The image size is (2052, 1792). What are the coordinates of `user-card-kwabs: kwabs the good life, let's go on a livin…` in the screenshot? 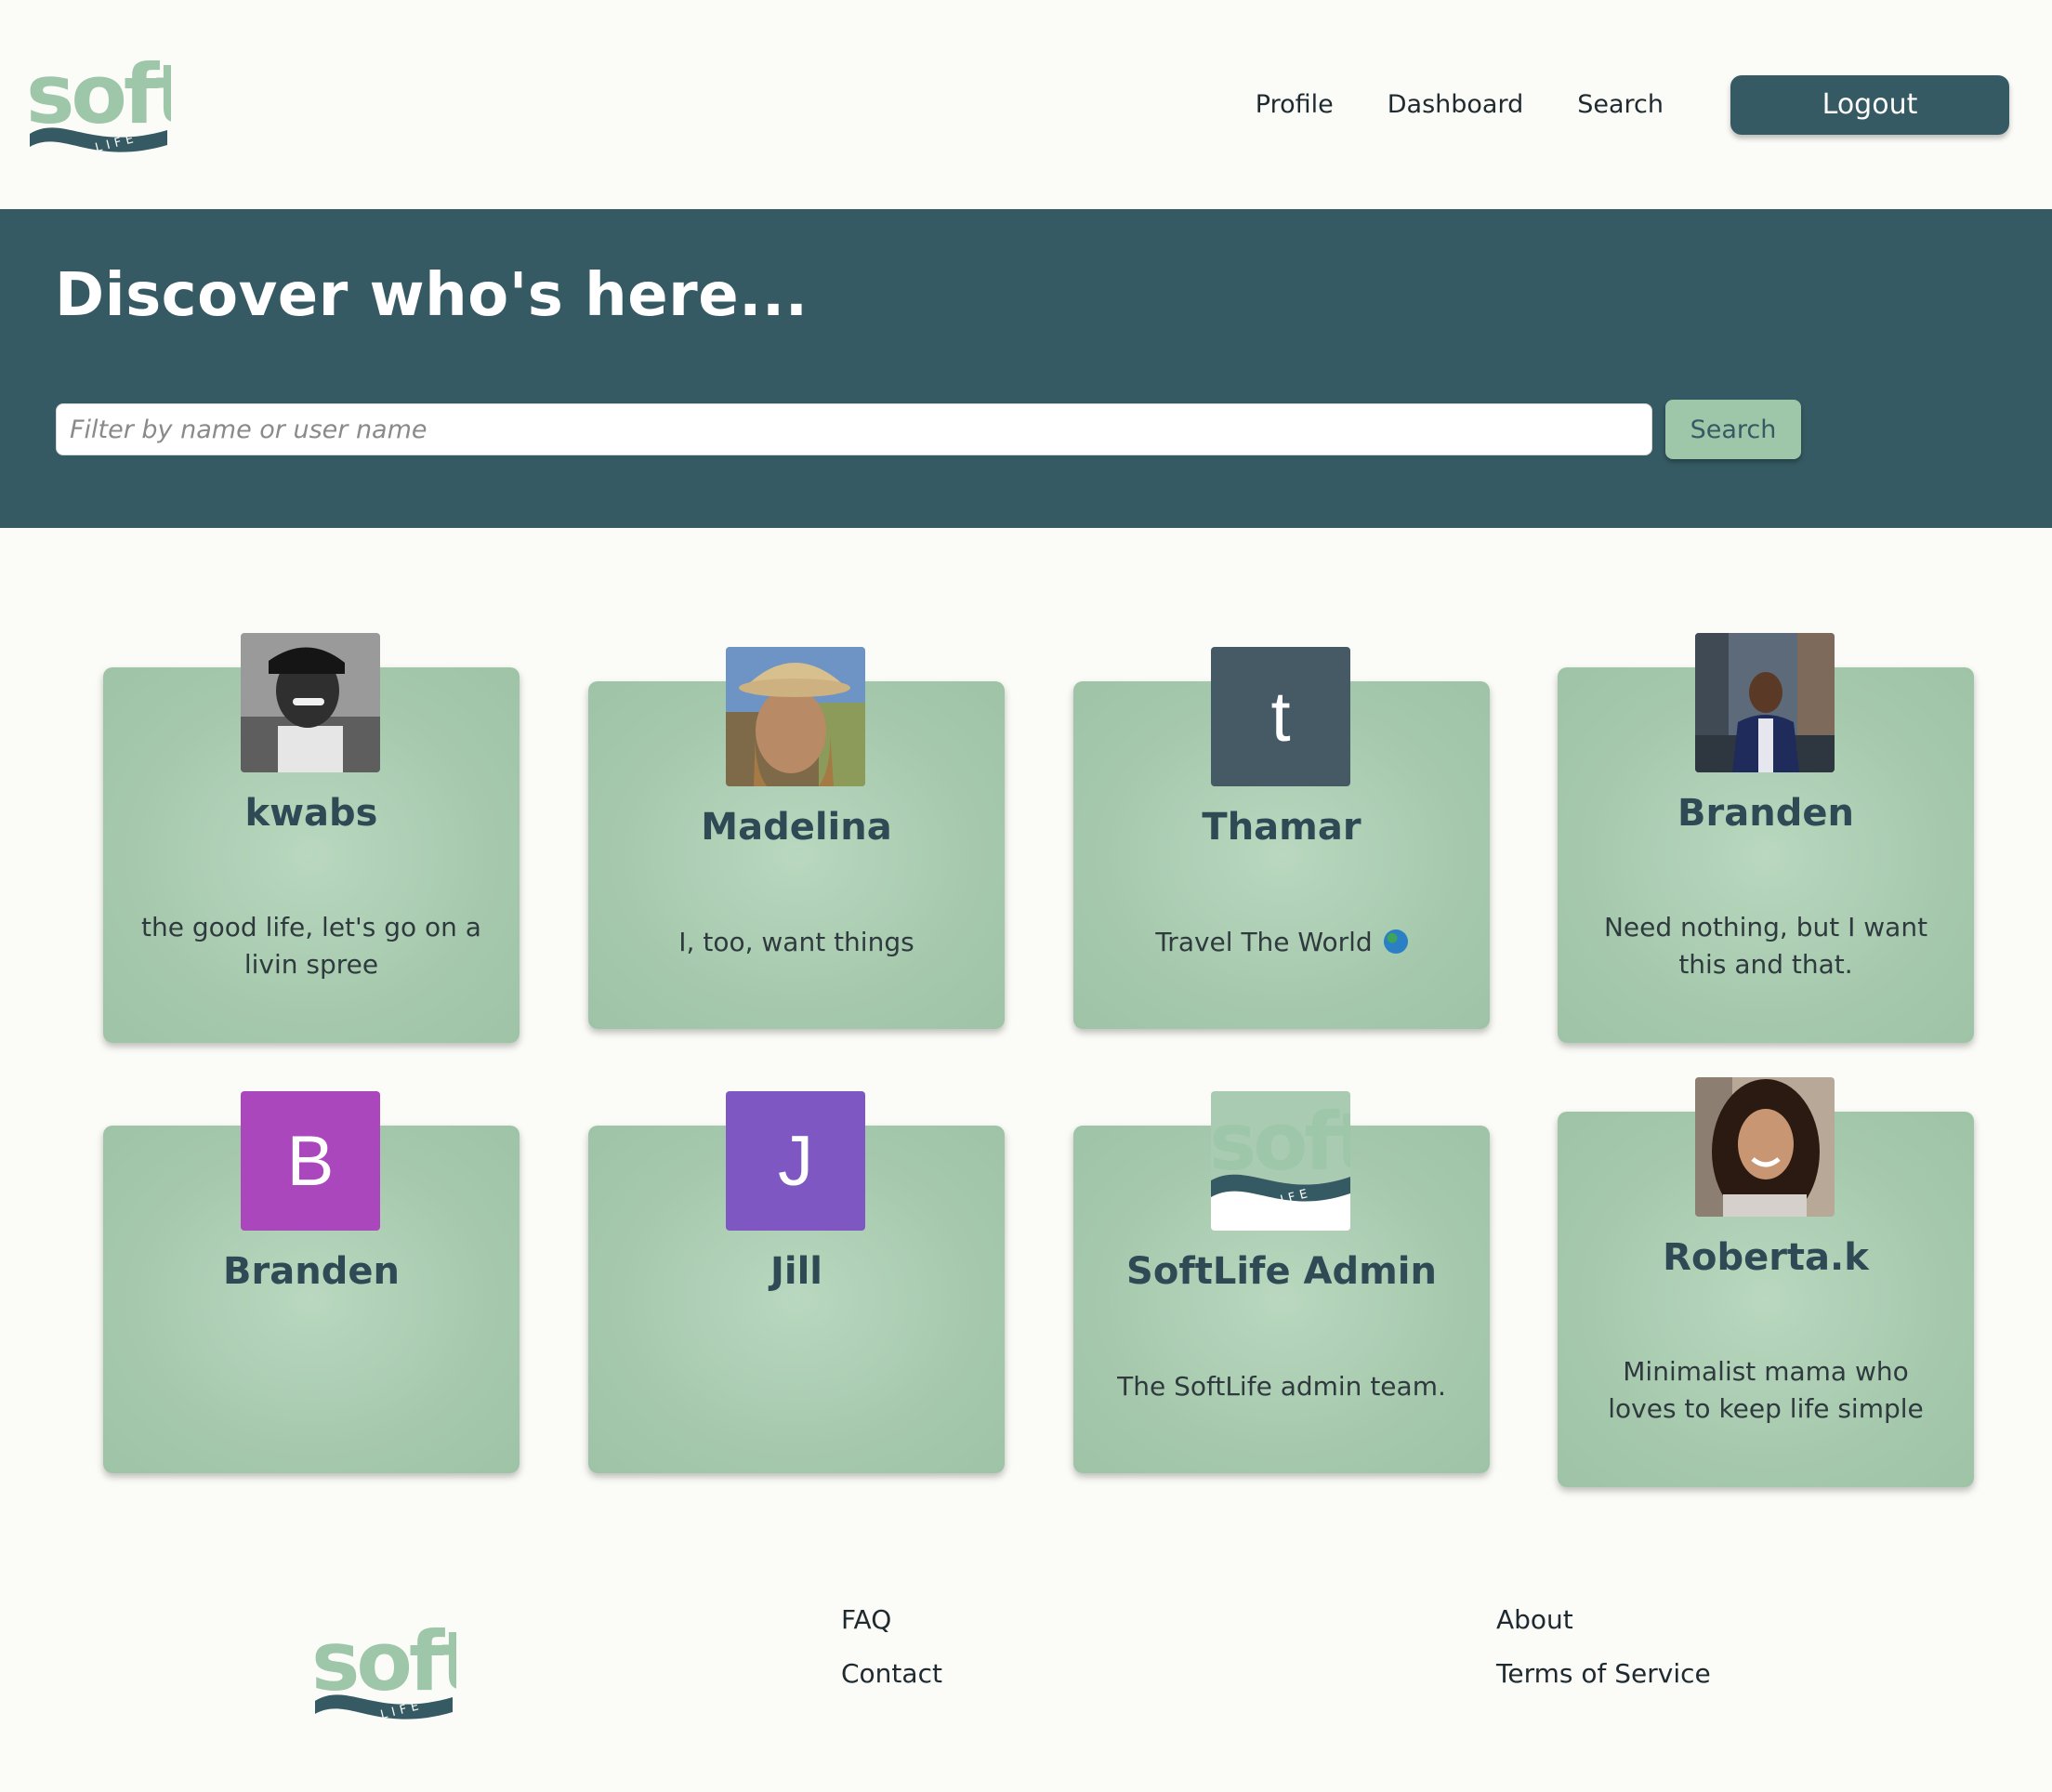 It's located at (311, 838).